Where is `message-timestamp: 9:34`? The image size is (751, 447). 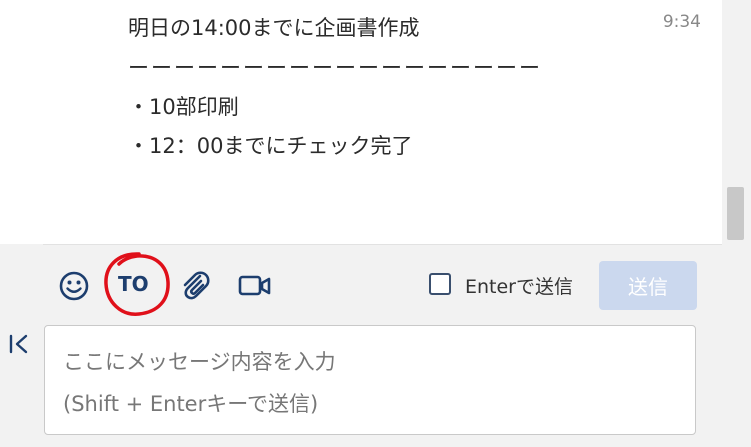
message-timestamp: 9:34 is located at coordinates (681, 22).